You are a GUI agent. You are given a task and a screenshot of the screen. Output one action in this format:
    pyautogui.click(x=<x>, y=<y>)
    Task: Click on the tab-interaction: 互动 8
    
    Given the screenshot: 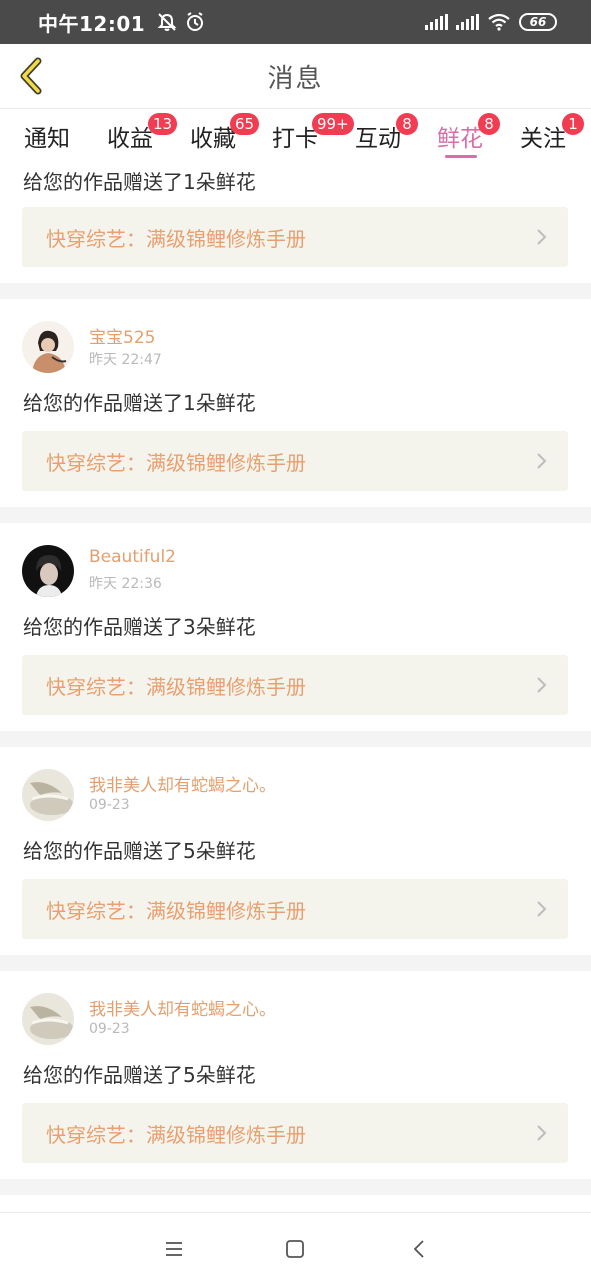 What is the action you would take?
    pyautogui.click(x=386, y=133)
    